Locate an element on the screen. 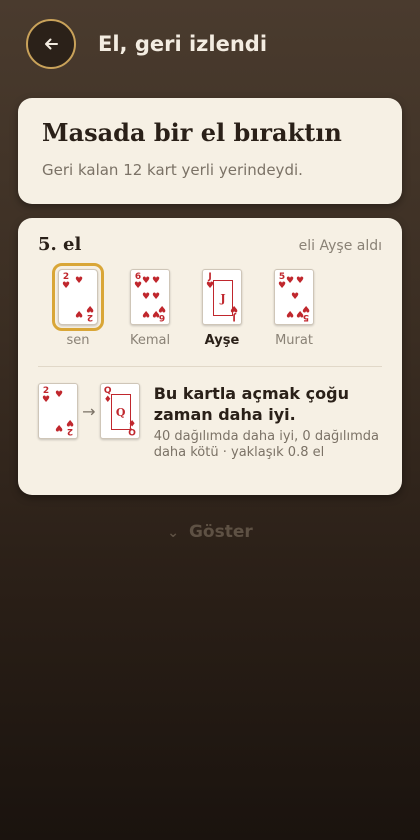 The width and height of the screenshot is (420, 840). header: El, geri izlendi is located at coordinates (213, 44).